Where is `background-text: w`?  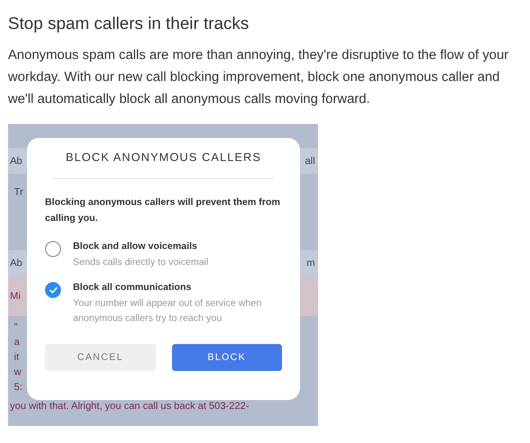
background-text: w is located at coordinates (18, 372).